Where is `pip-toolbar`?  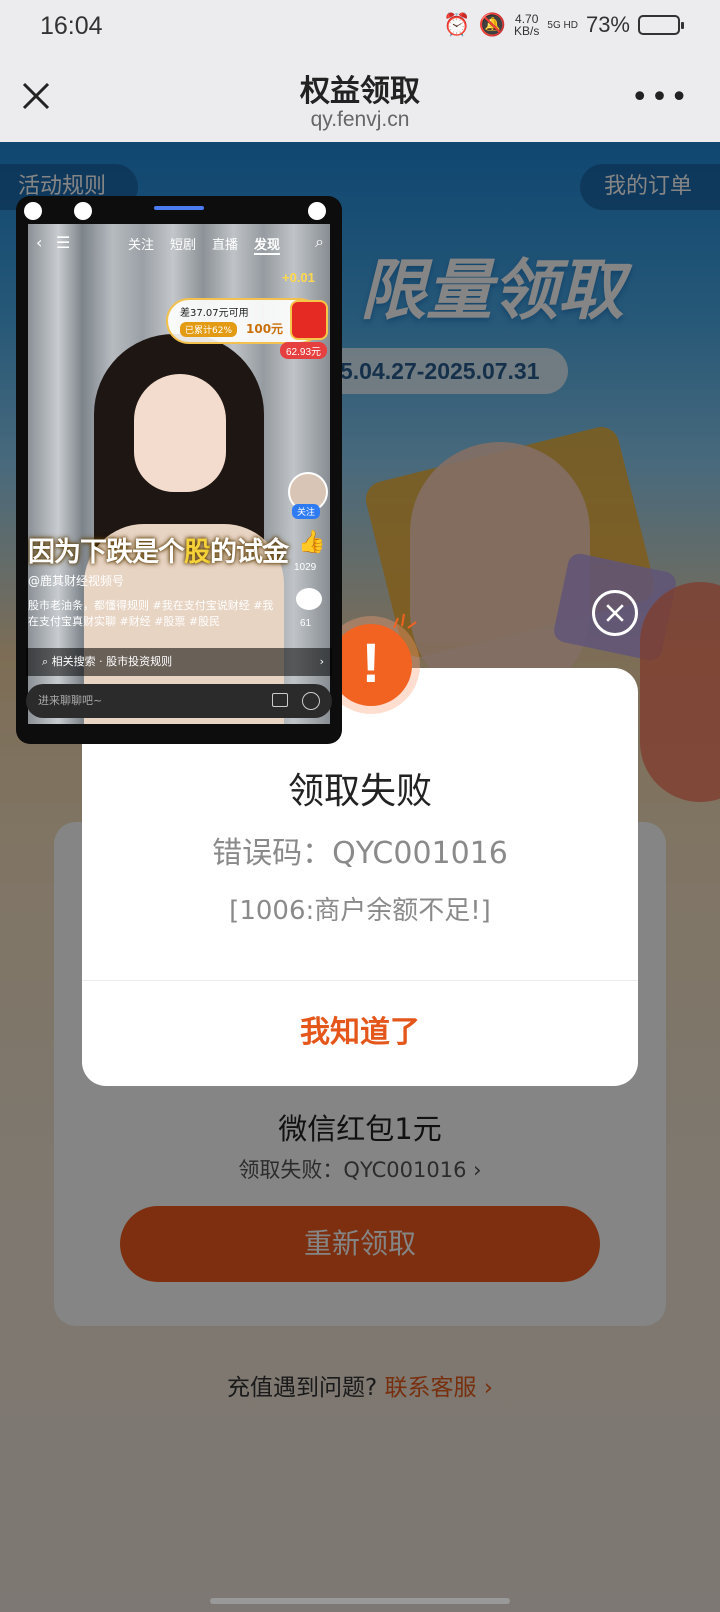 pip-toolbar is located at coordinates (179, 209).